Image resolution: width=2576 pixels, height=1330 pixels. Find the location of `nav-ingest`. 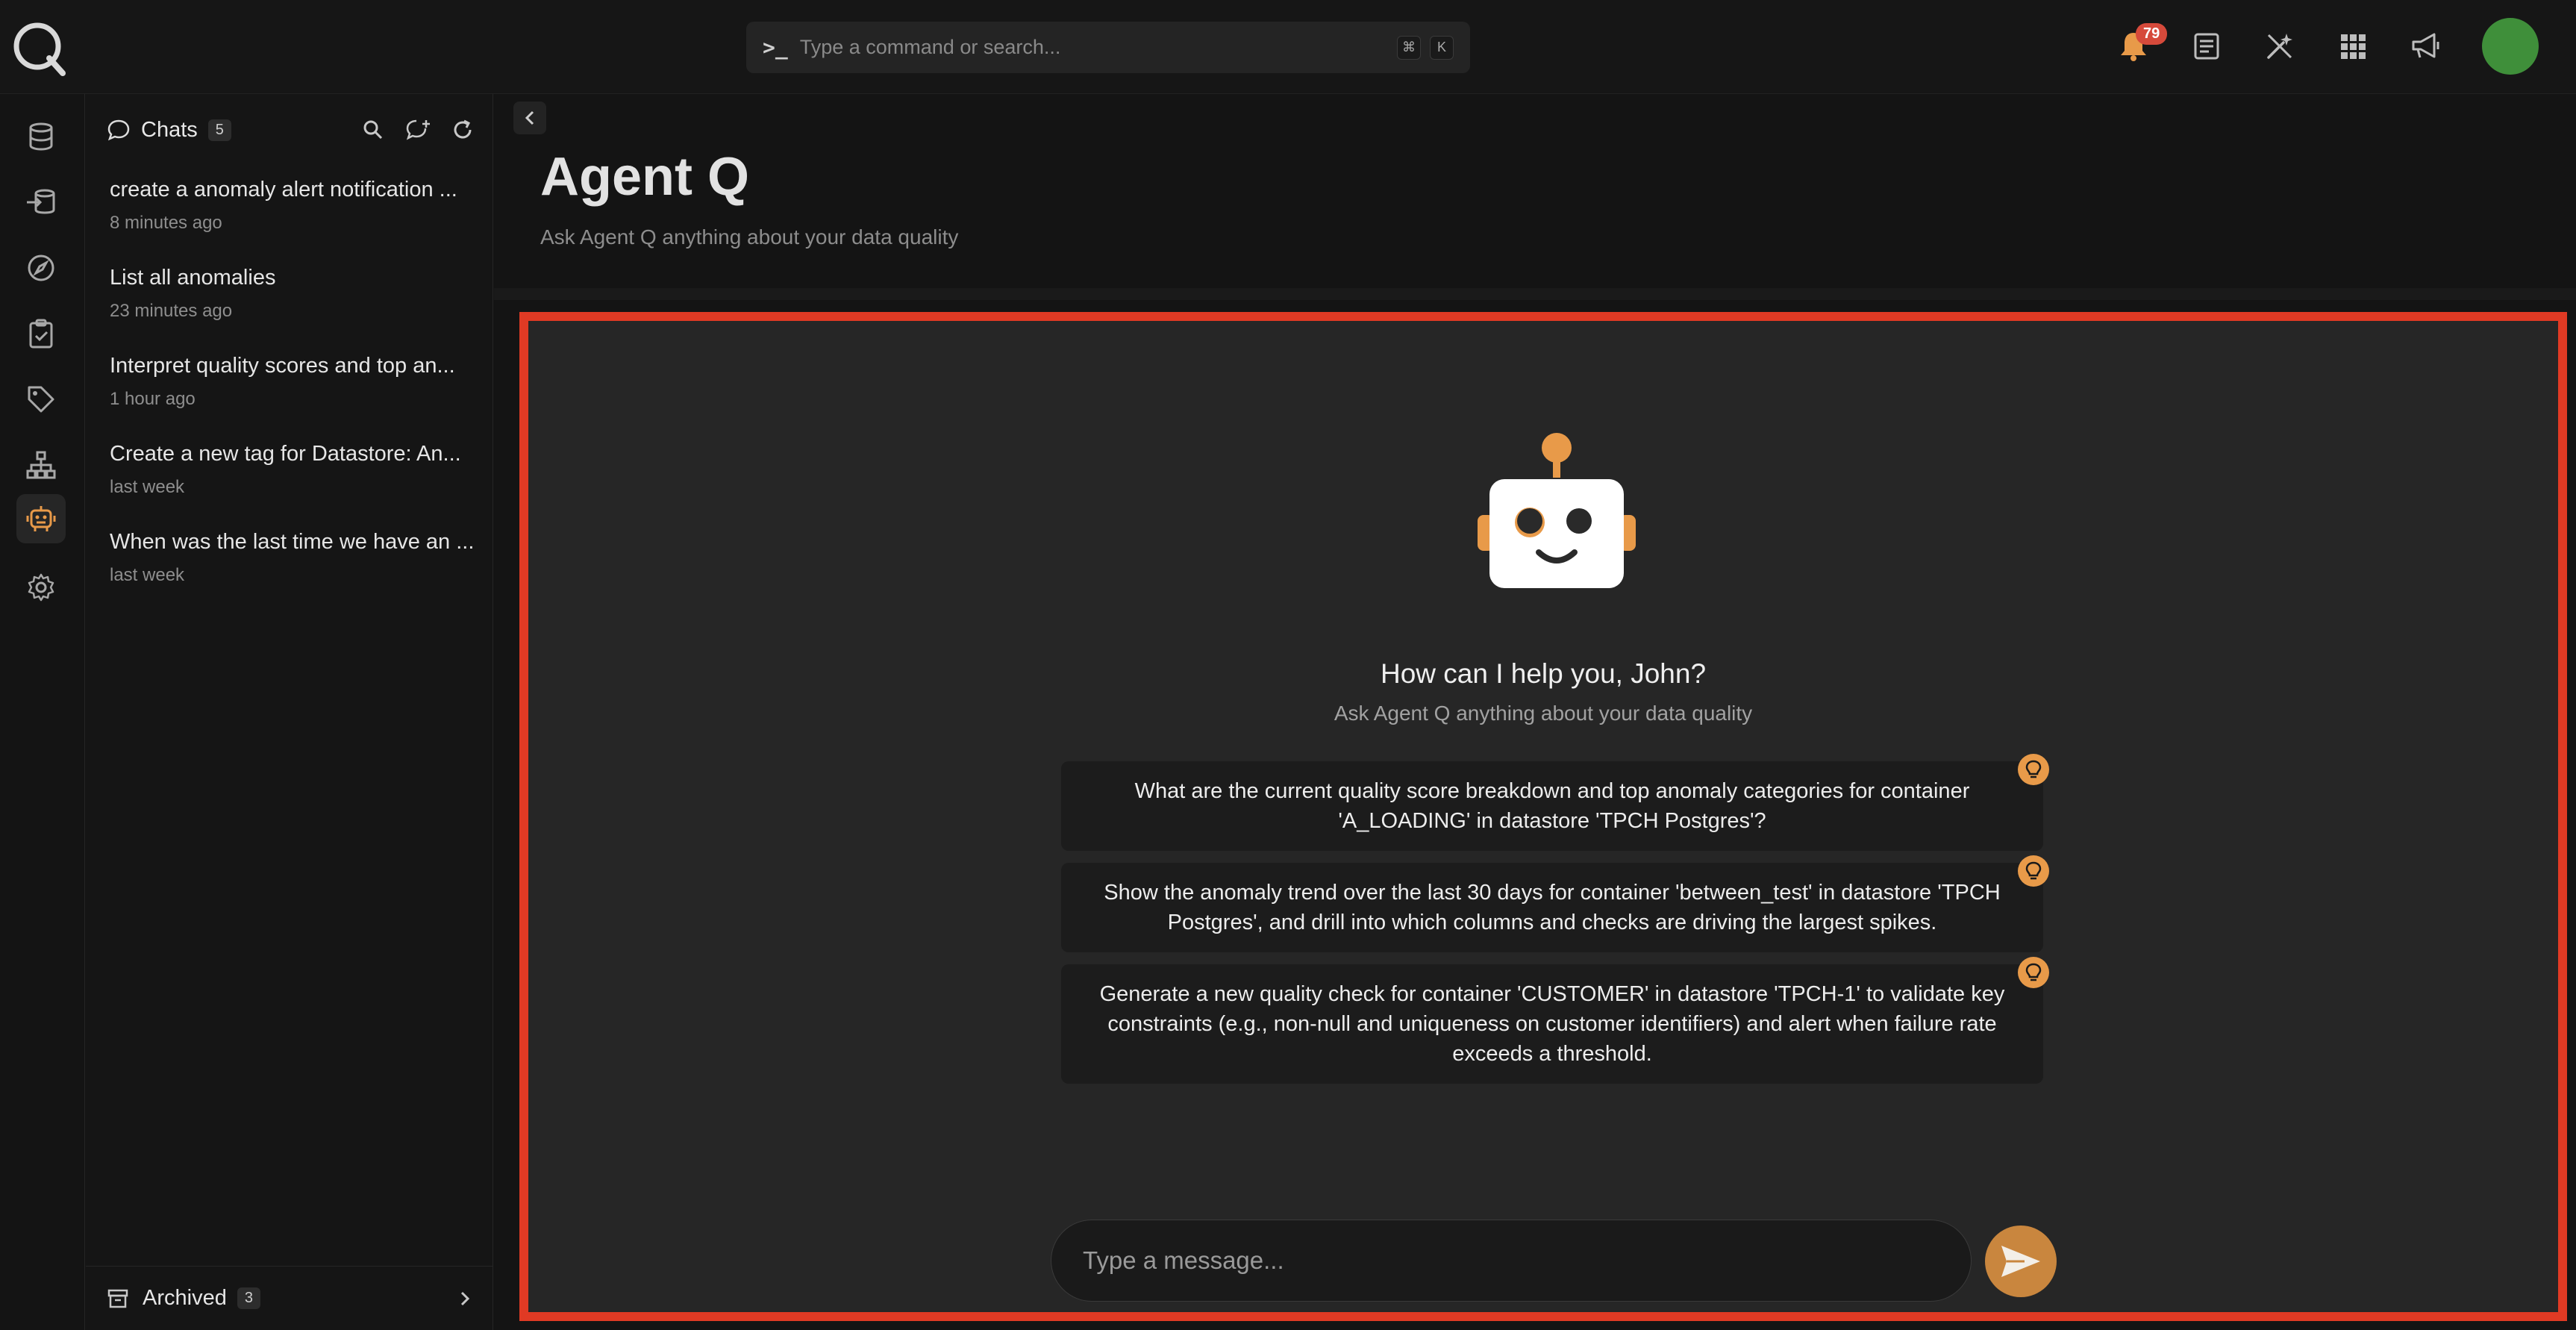

nav-ingest is located at coordinates (41, 203).